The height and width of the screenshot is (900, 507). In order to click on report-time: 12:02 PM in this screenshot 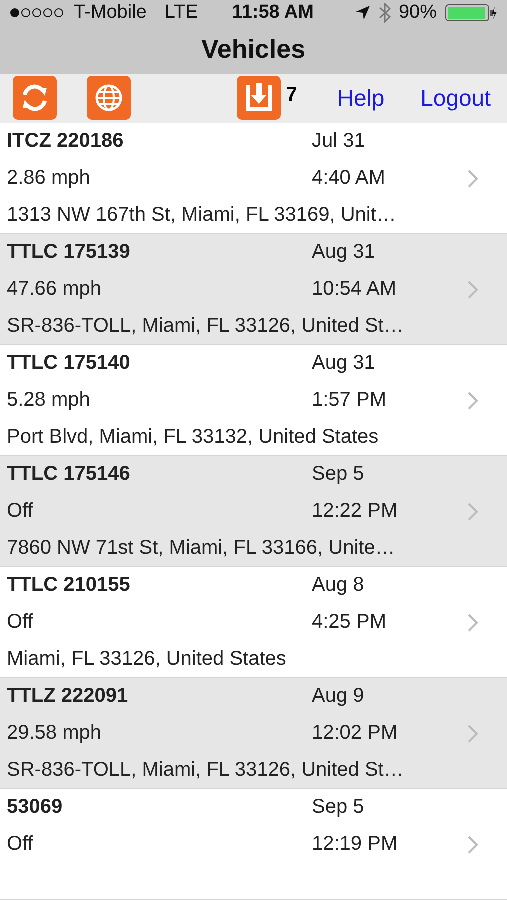, I will do `click(355, 733)`.